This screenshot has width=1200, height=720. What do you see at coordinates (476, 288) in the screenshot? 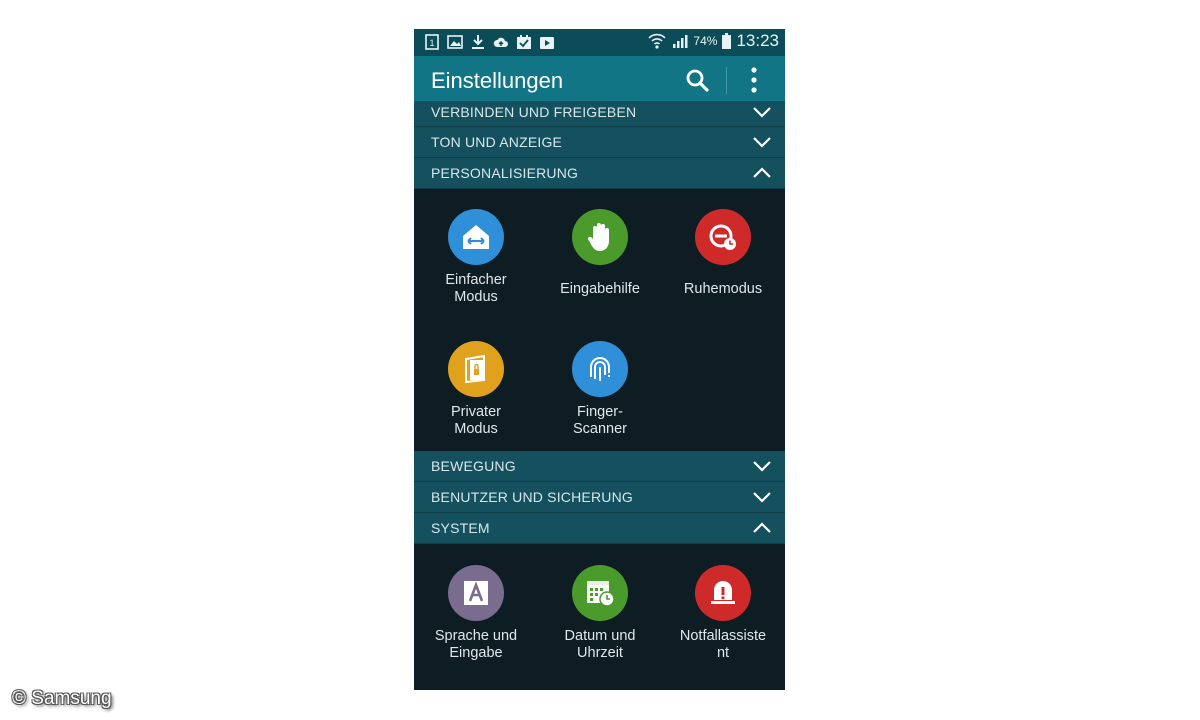
I see `tile-label: Einfacher Modus` at bounding box center [476, 288].